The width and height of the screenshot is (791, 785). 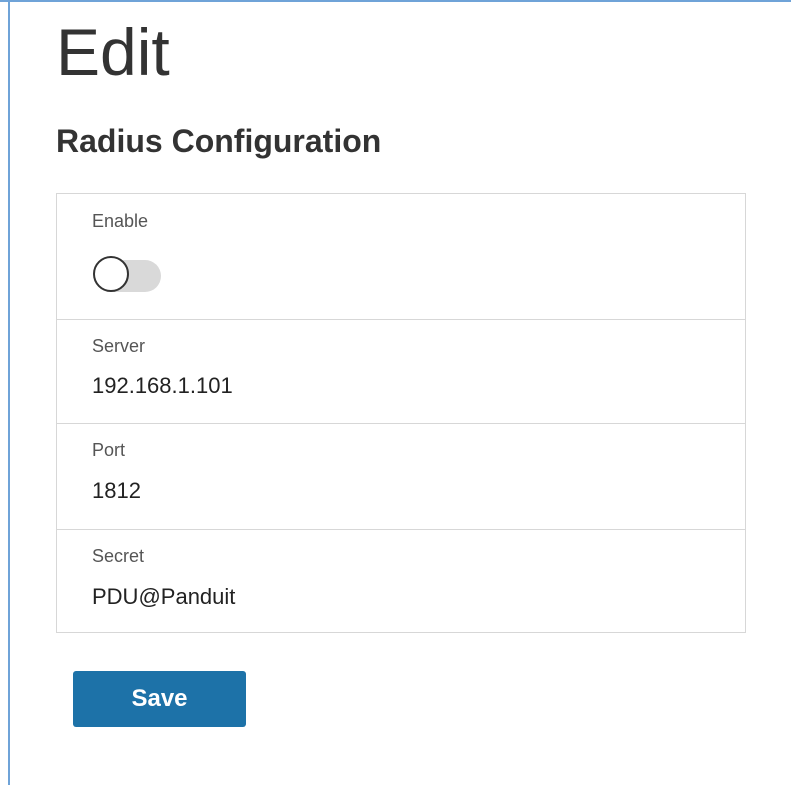 I want to click on port-value: 1812, so click(x=116, y=491).